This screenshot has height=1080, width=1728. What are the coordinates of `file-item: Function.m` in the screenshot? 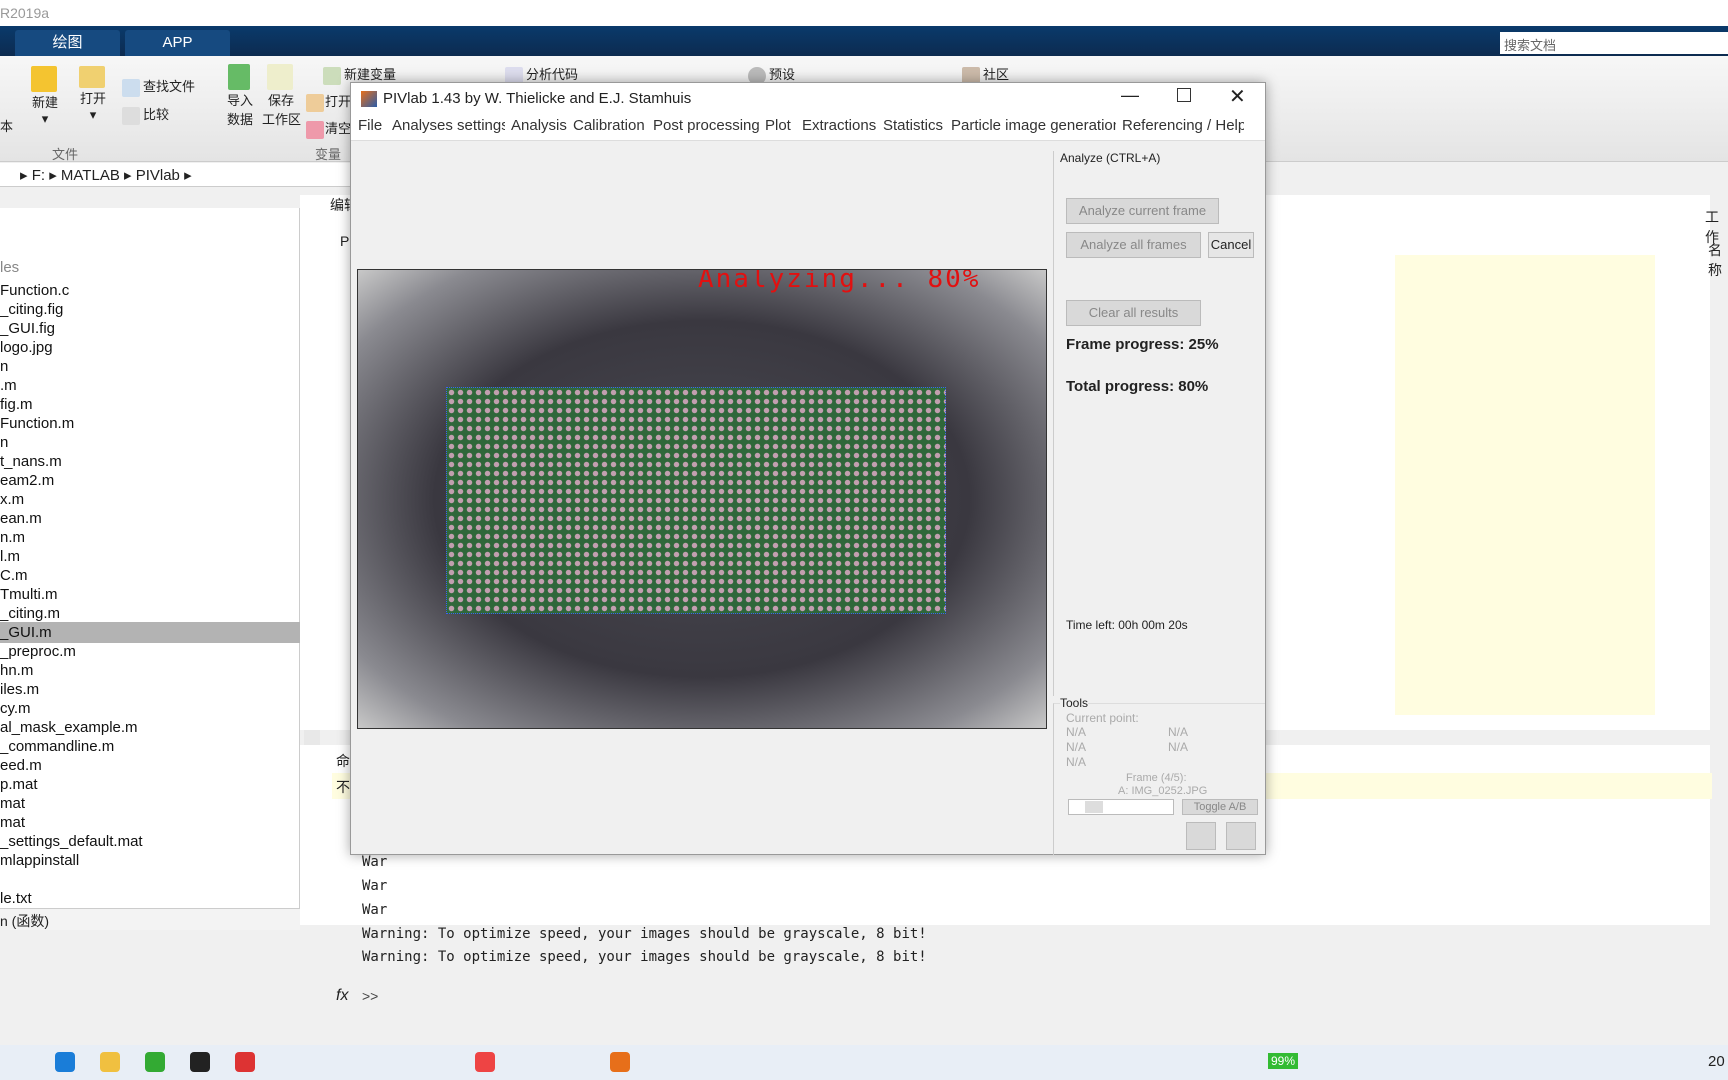 It's located at (151, 423).